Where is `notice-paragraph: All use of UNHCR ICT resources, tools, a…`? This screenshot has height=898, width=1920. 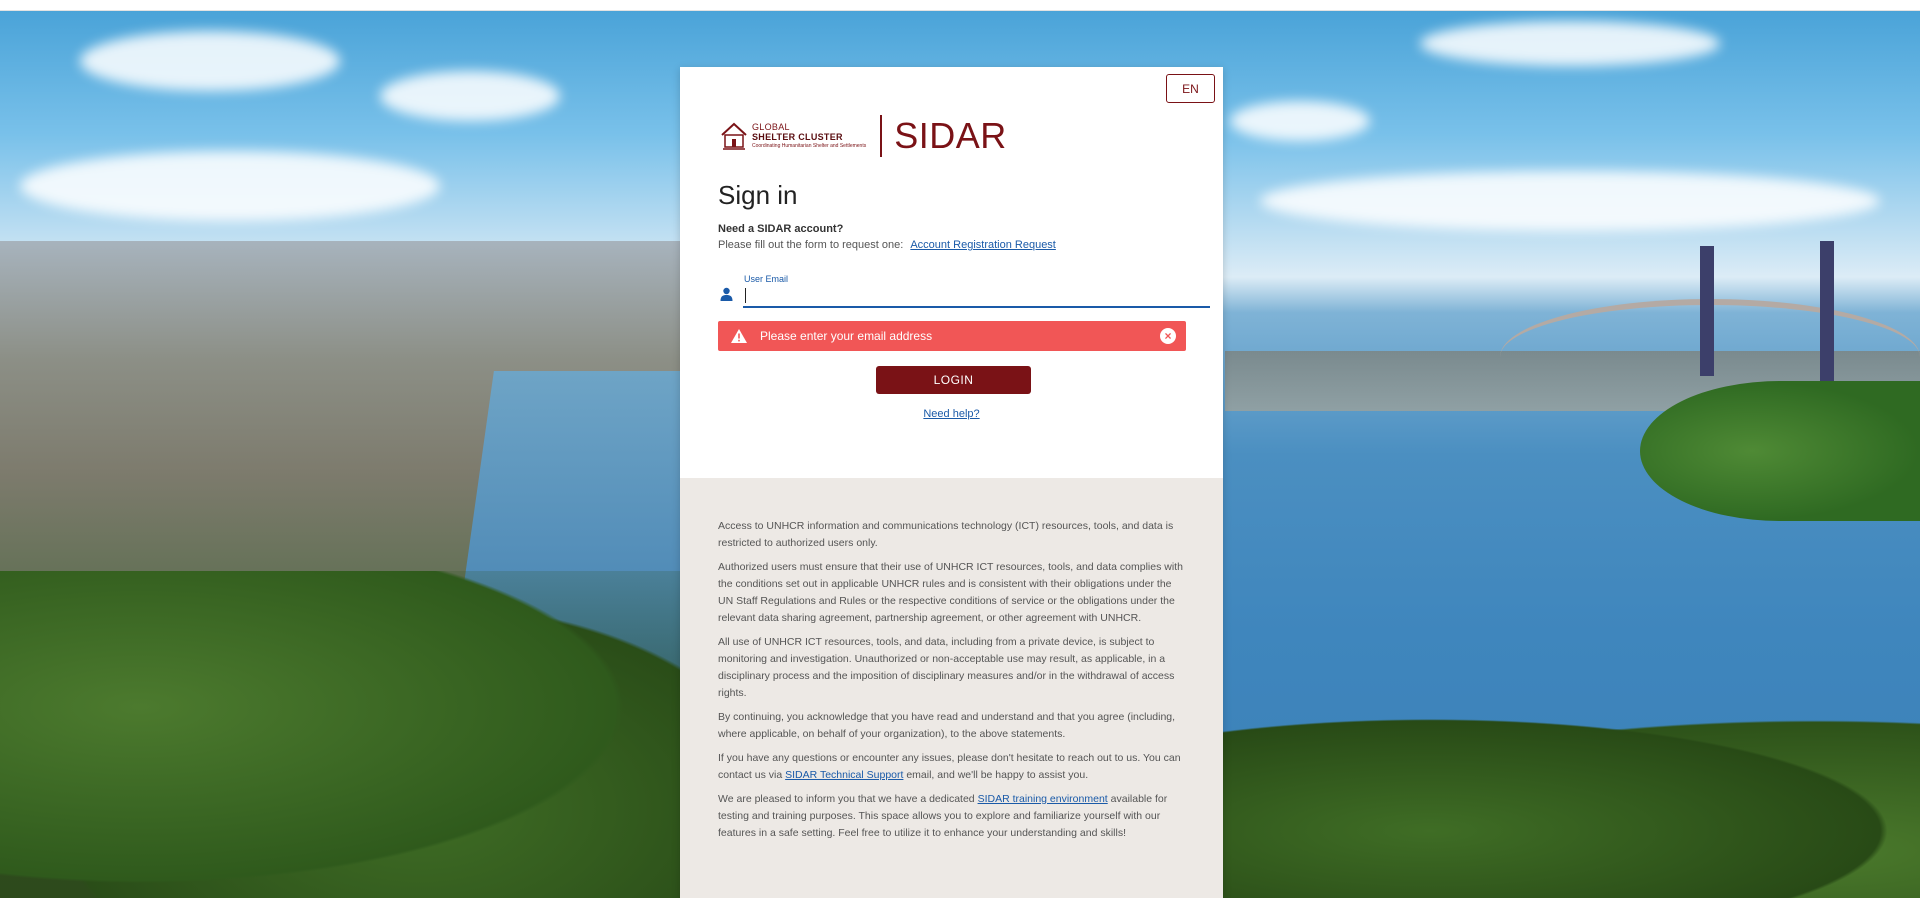
notice-paragraph: All use of UNHCR ICT resources, tools, a… is located at coordinates (946, 667).